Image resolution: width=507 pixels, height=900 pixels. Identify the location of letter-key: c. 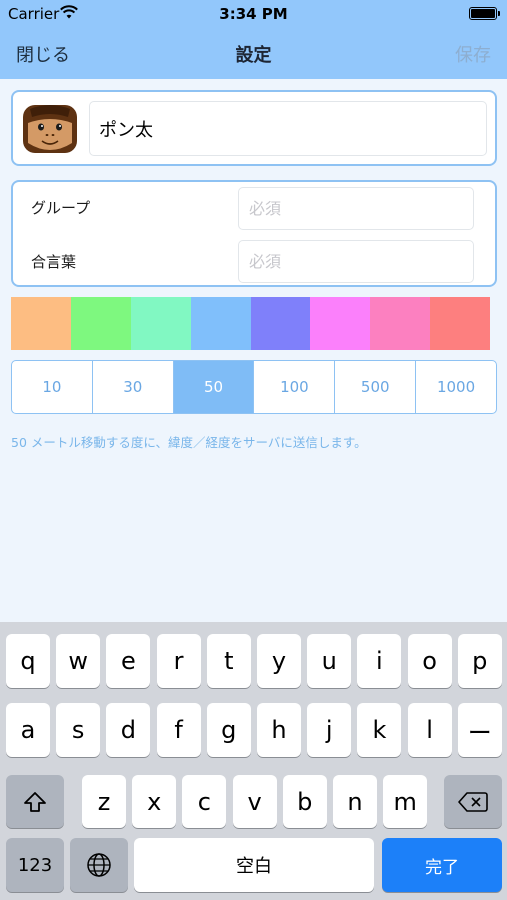
(204, 801).